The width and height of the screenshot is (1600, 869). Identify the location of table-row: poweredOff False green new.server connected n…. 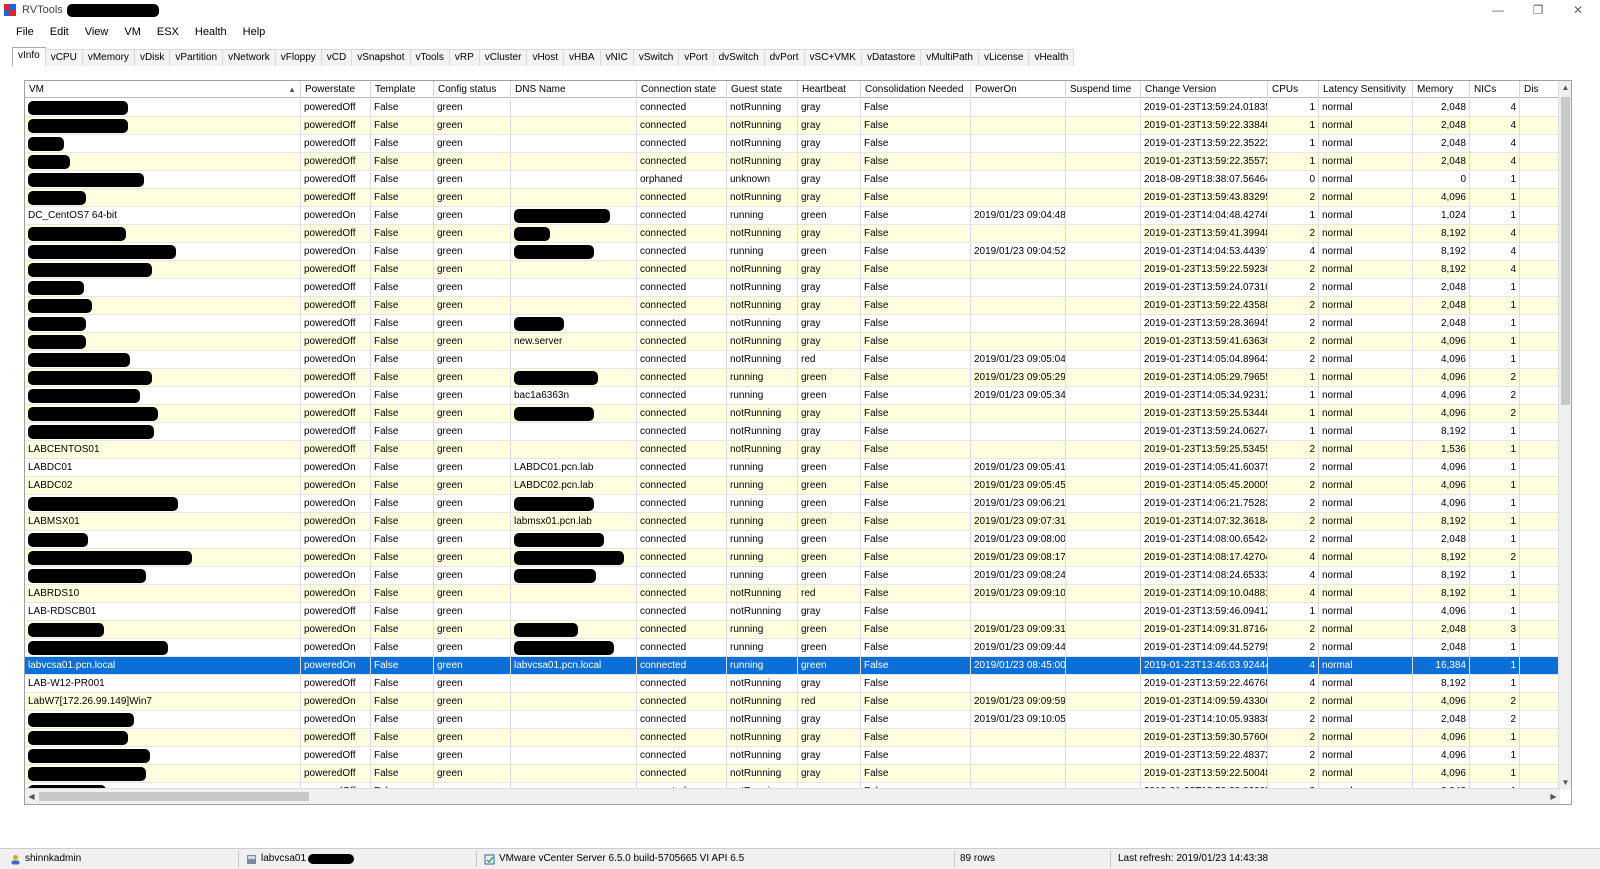
(792, 342).